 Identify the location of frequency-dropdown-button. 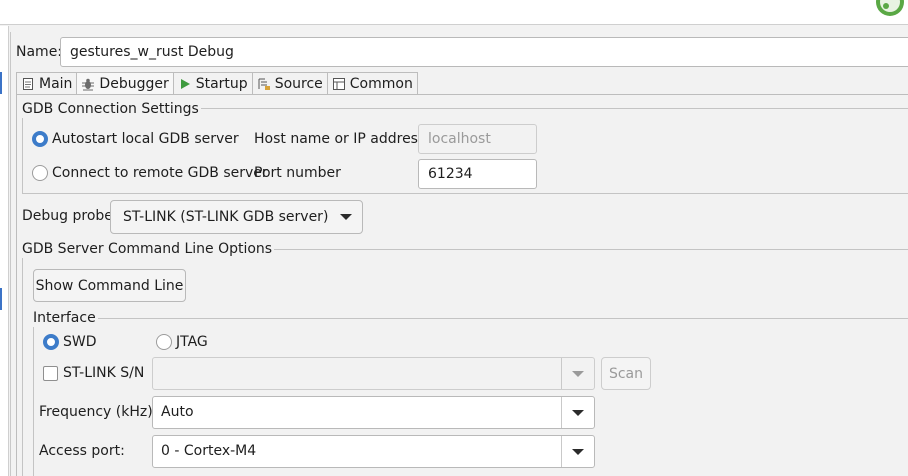
(577, 412).